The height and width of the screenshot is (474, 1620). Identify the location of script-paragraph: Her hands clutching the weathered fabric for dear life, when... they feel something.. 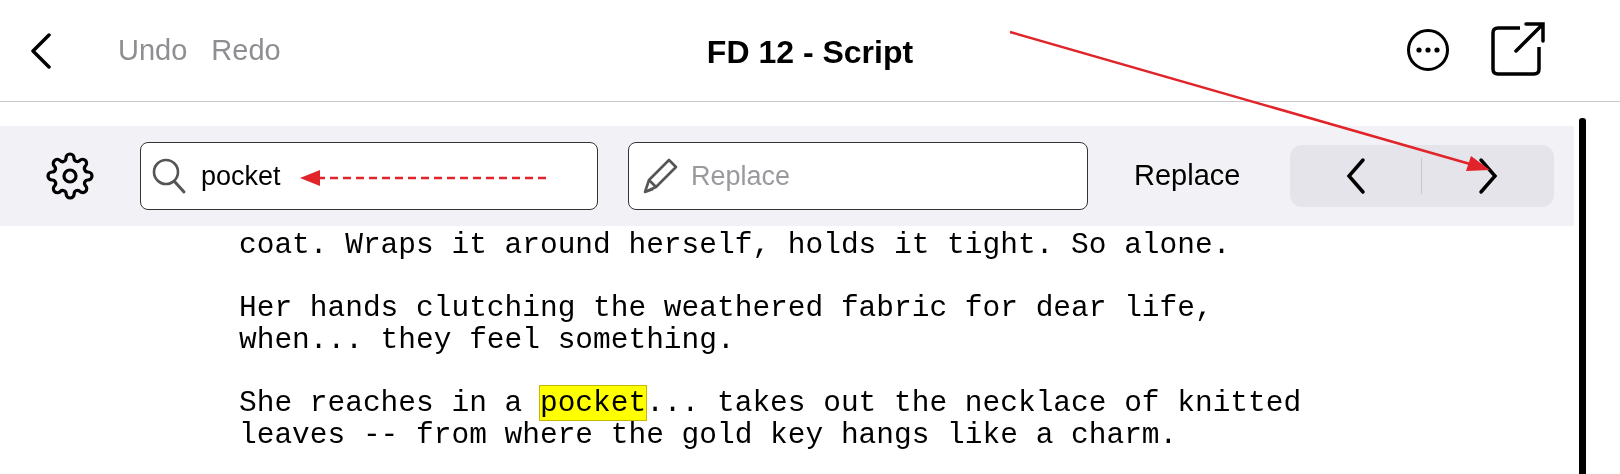
(726, 324).